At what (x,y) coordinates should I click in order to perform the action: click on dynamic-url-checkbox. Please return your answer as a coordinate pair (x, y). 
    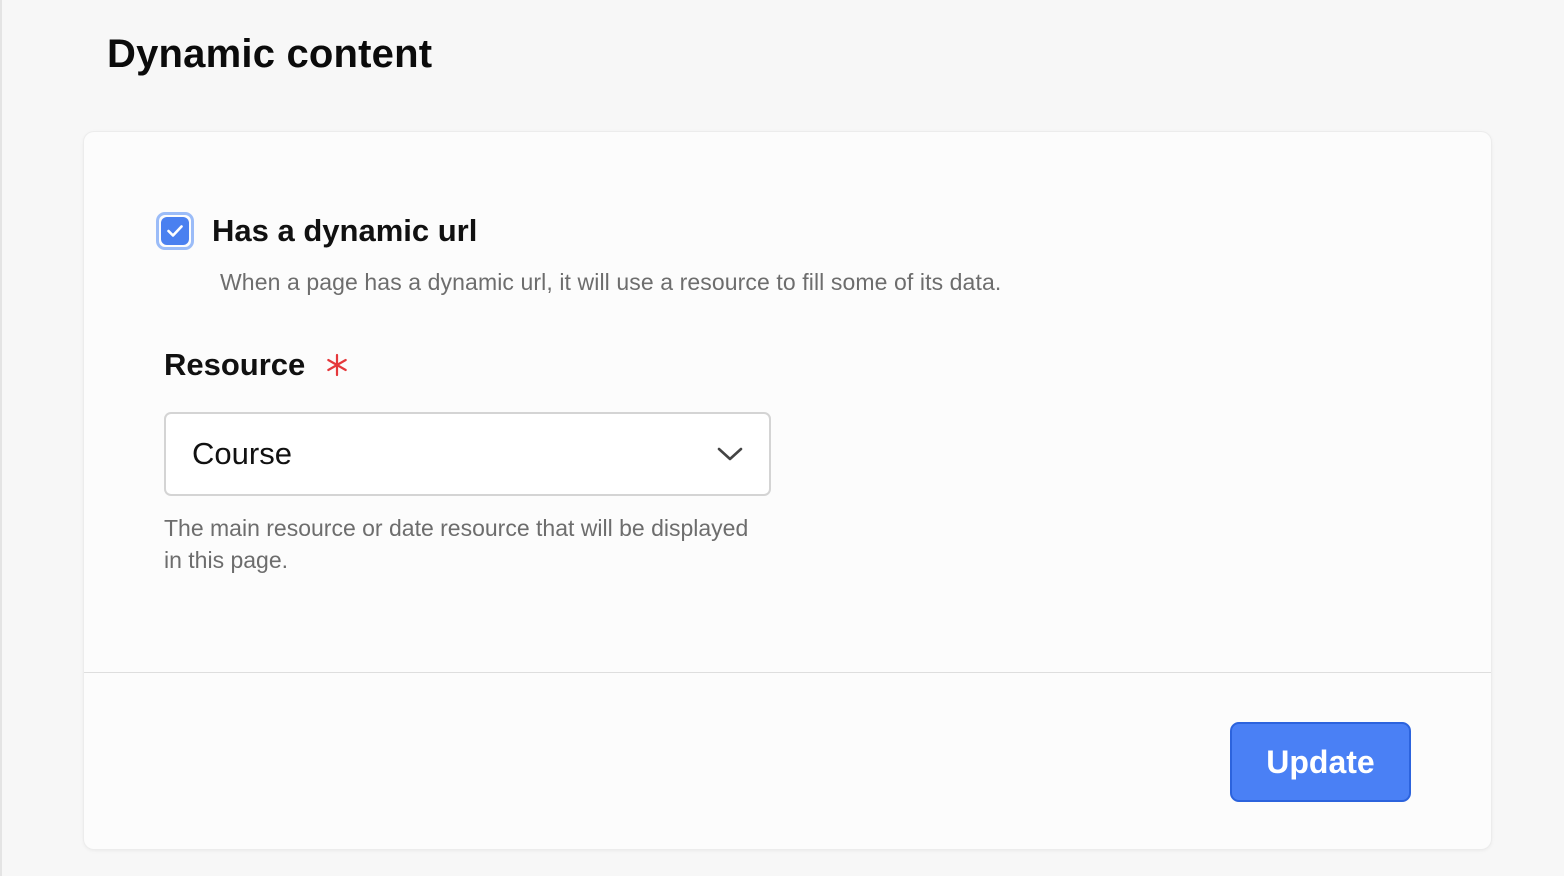
    Looking at the image, I should click on (175, 231).